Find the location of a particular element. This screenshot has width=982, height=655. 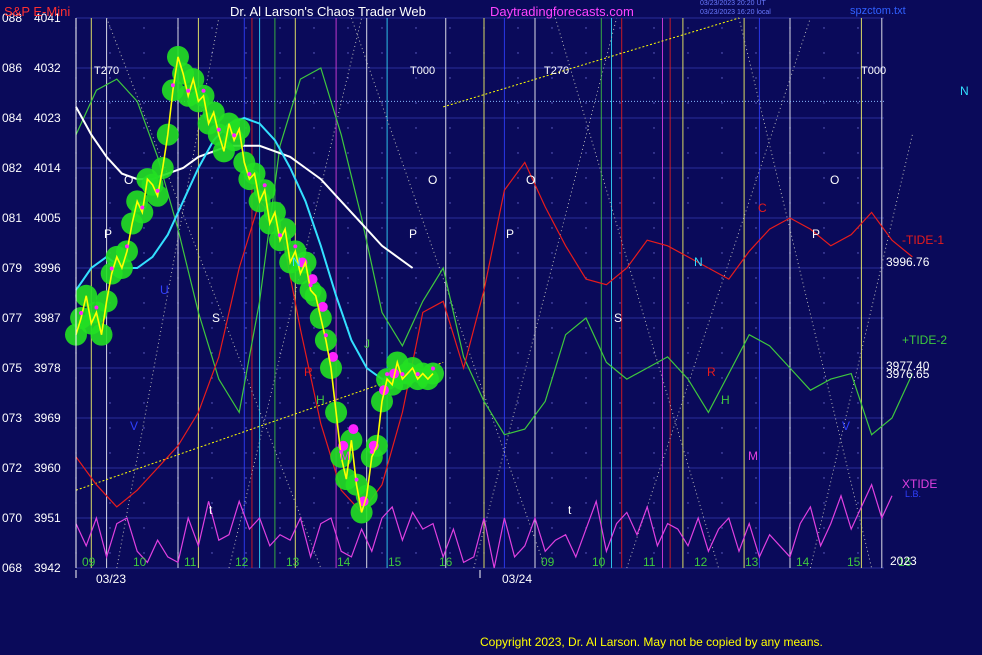

y-code-label: 086 is located at coordinates (12, 68).